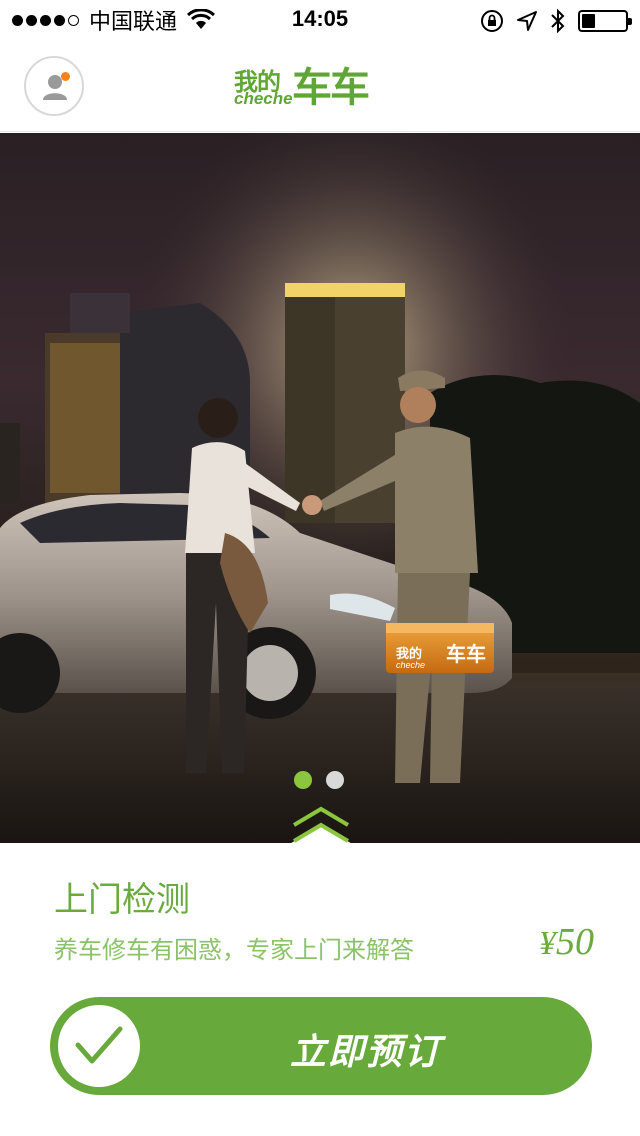  What do you see at coordinates (335, 780) in the screenshot?
I see `pager-dot-inactive` at bounding box center [335, 780].